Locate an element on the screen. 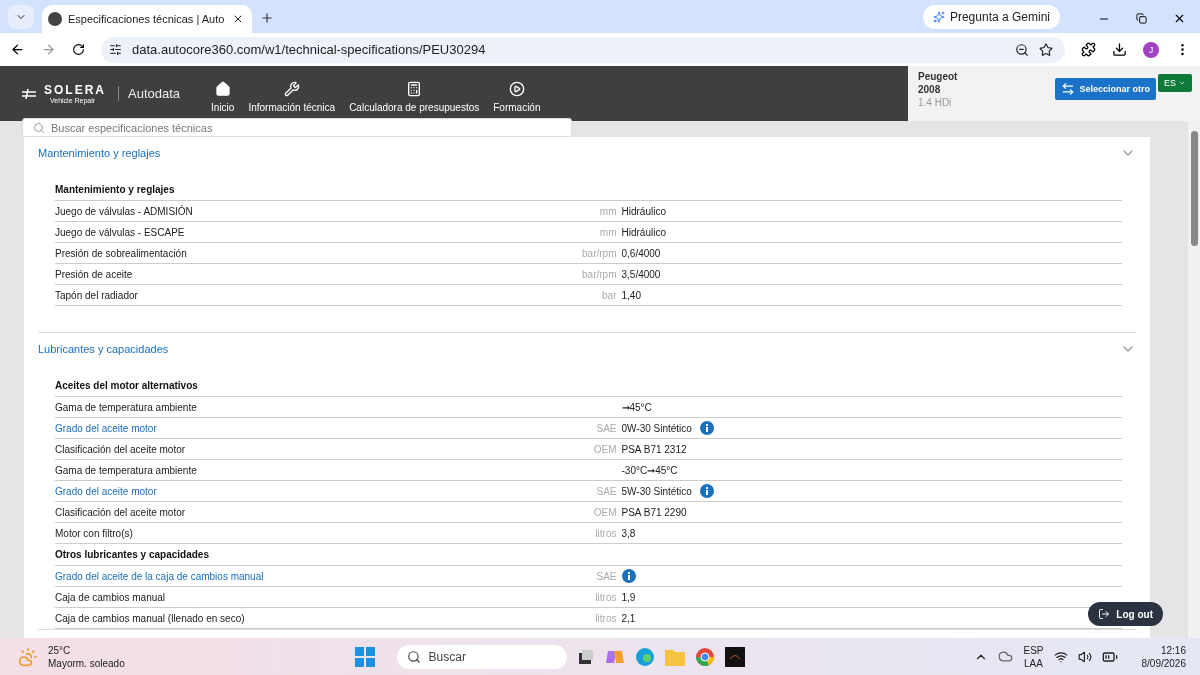 The height and width of the screenshot is (675, 1200). zoom-icon is located at coordinates (1022, 49).